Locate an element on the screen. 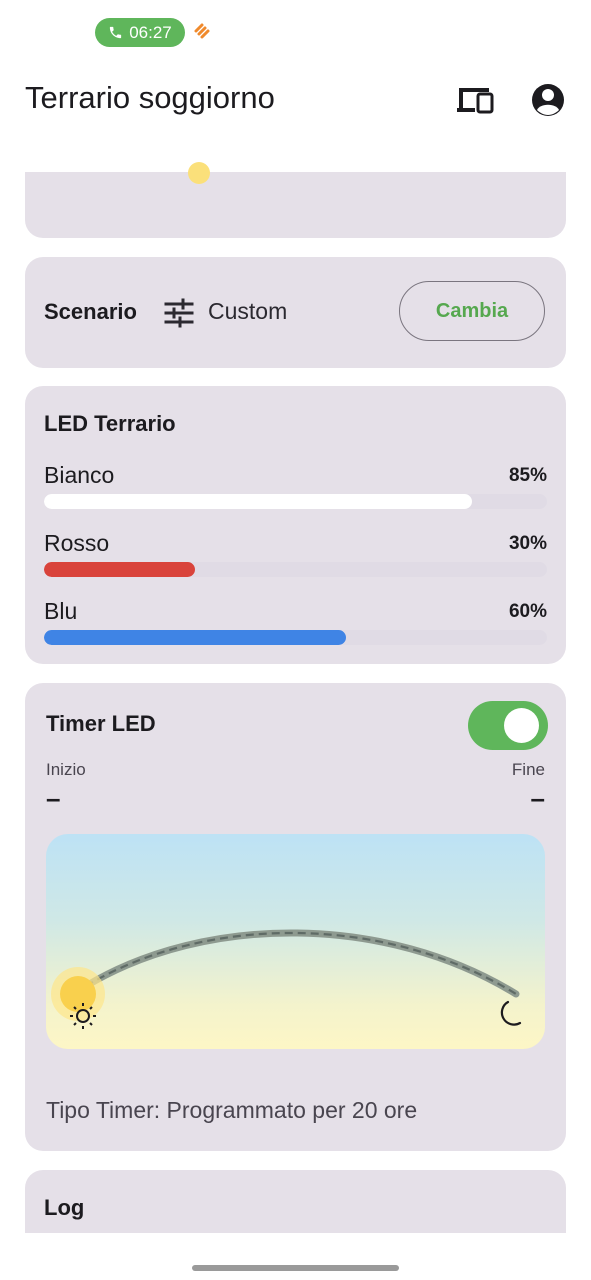 This screenshot has width=591, height=1280. ongoing-call-chip: 06:27 is located at coordinates (140, 32).